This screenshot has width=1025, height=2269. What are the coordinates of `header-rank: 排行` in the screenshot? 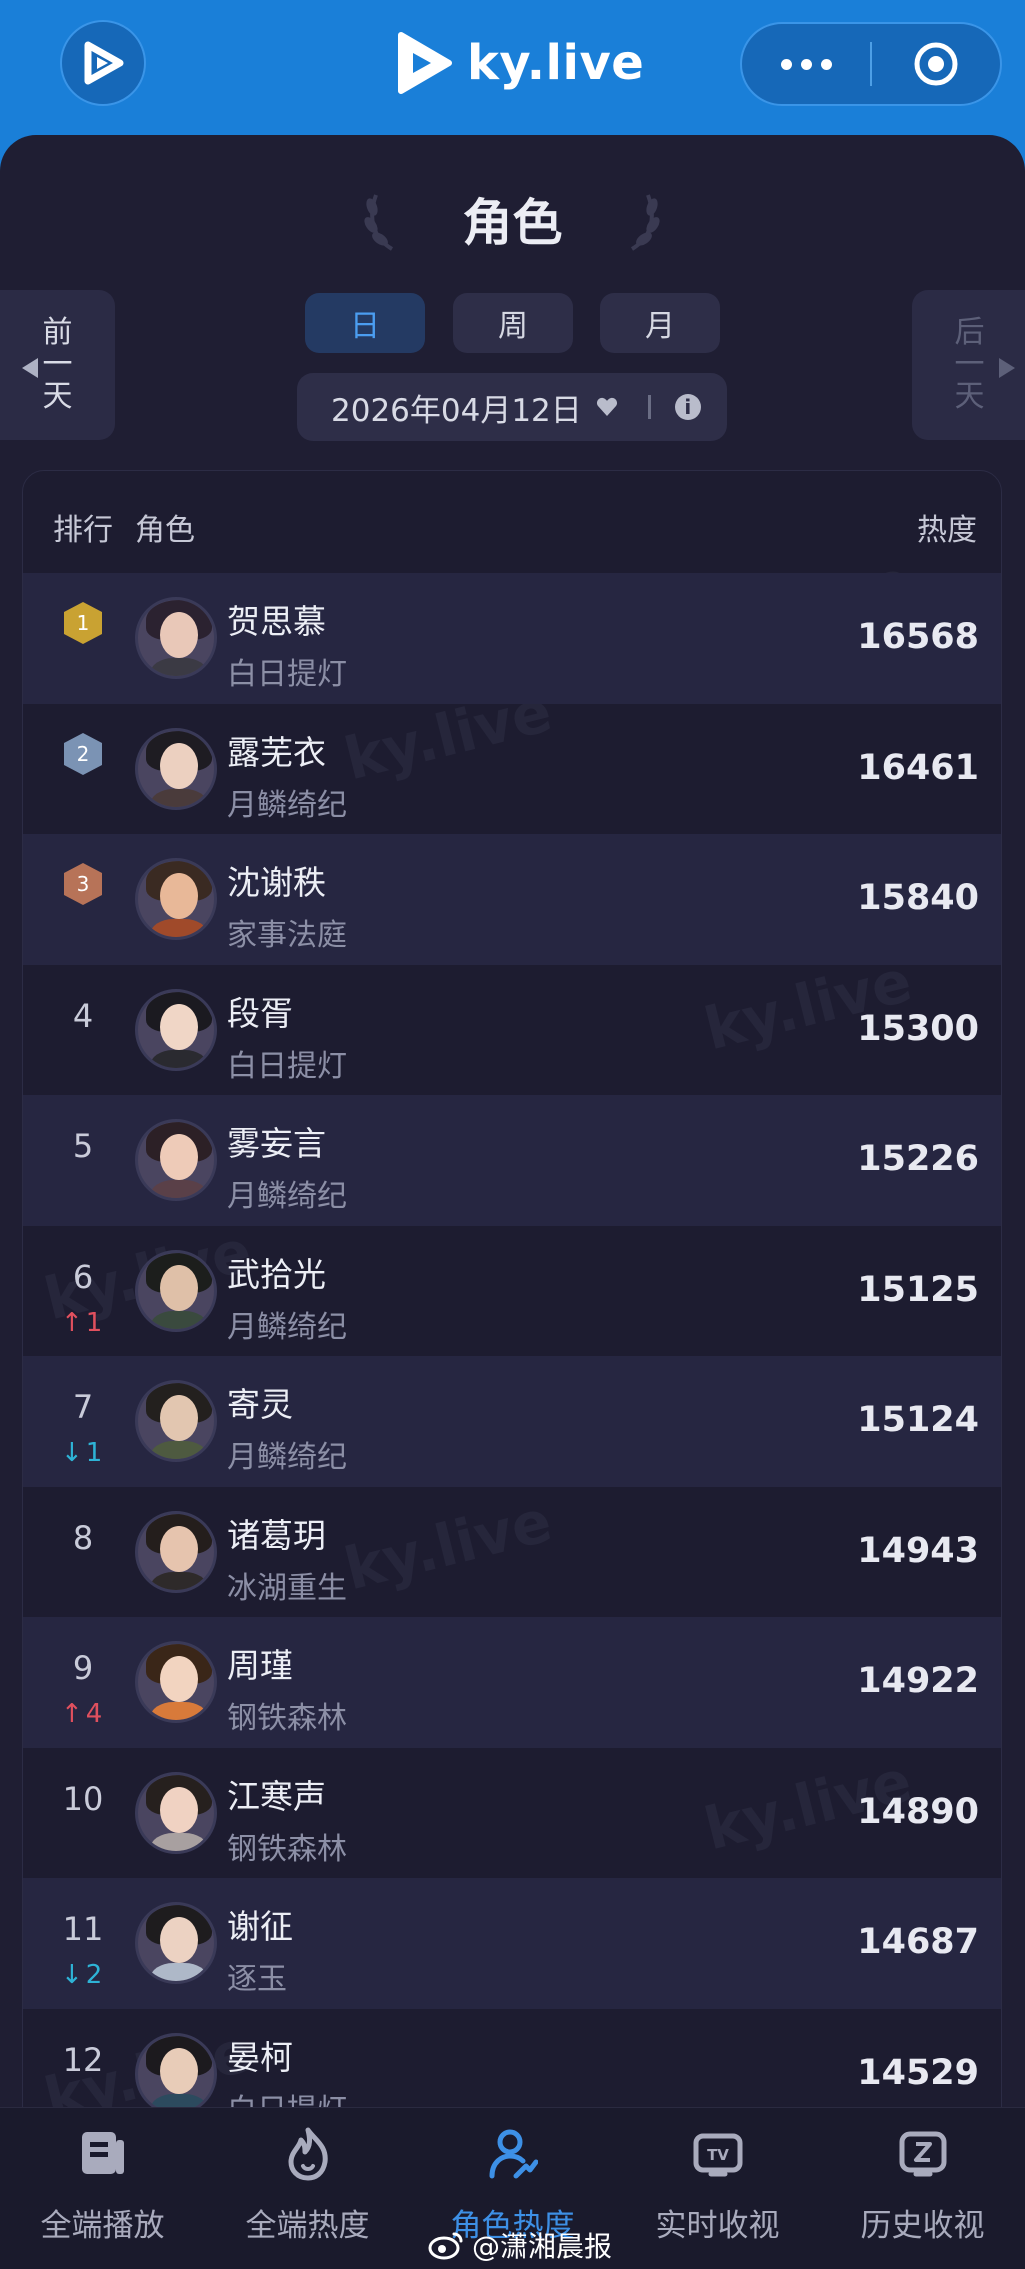 It's located at (83, 530).